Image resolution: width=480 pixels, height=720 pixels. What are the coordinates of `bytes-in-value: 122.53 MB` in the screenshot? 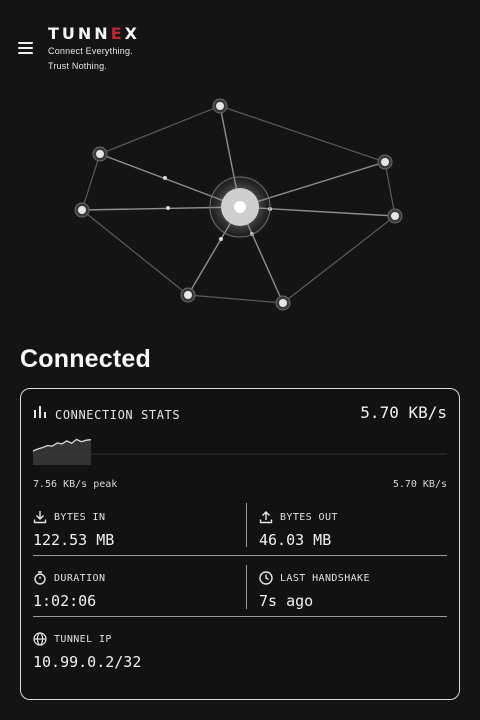 It's located at (74, 540).